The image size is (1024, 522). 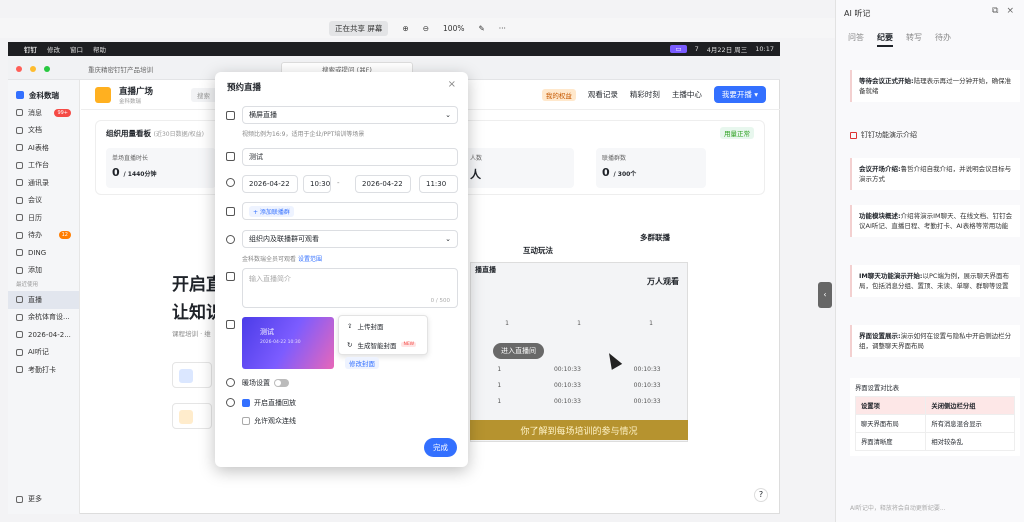 What do you see at coordinates (518, 351) in the screenshot?
I see `enter-live-button: 进入直播间` at bounding box center [518, 351].